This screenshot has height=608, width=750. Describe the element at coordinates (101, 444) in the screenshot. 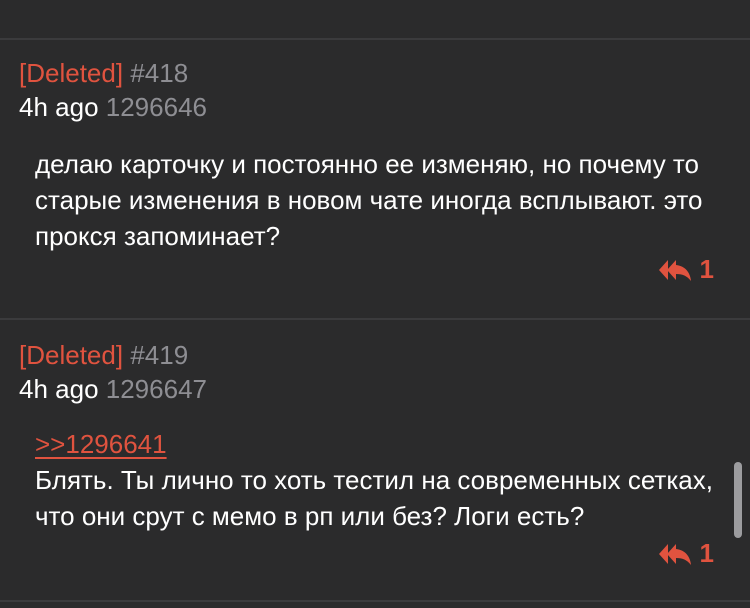

I see `quote-link: >>1296641` at that location.